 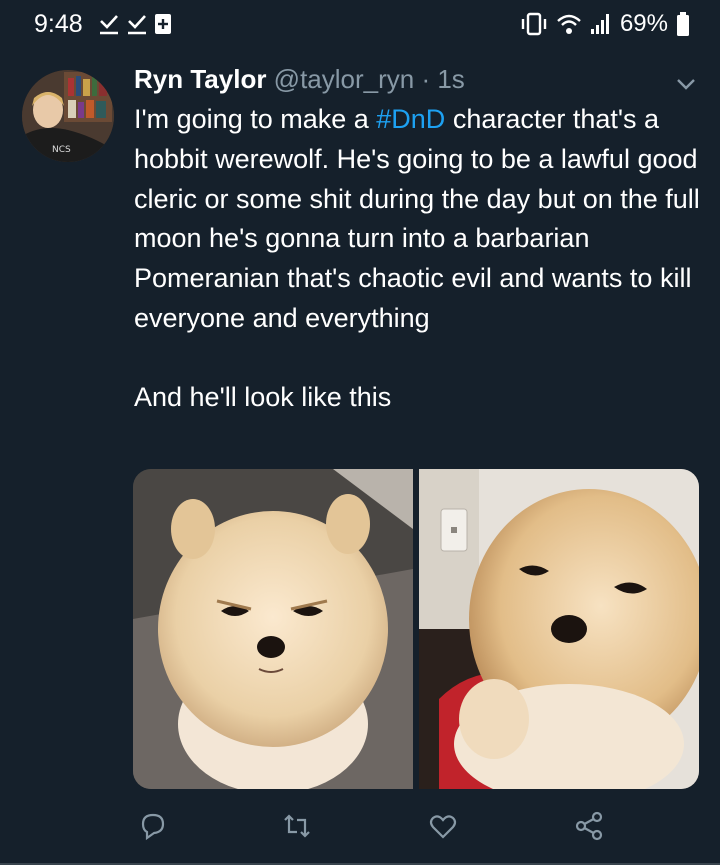 I want to click on reply-button, so click(x=153, y=826).